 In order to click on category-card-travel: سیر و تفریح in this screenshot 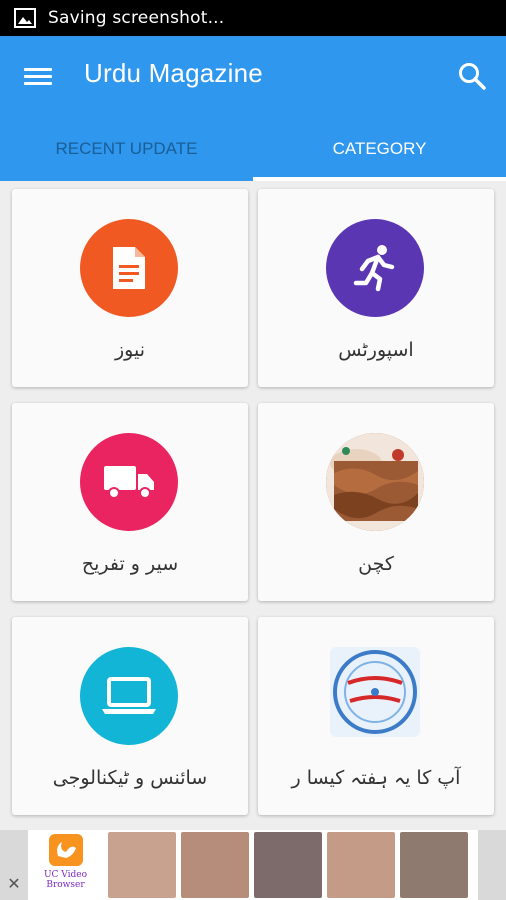, I will do `click(130, 502)`.